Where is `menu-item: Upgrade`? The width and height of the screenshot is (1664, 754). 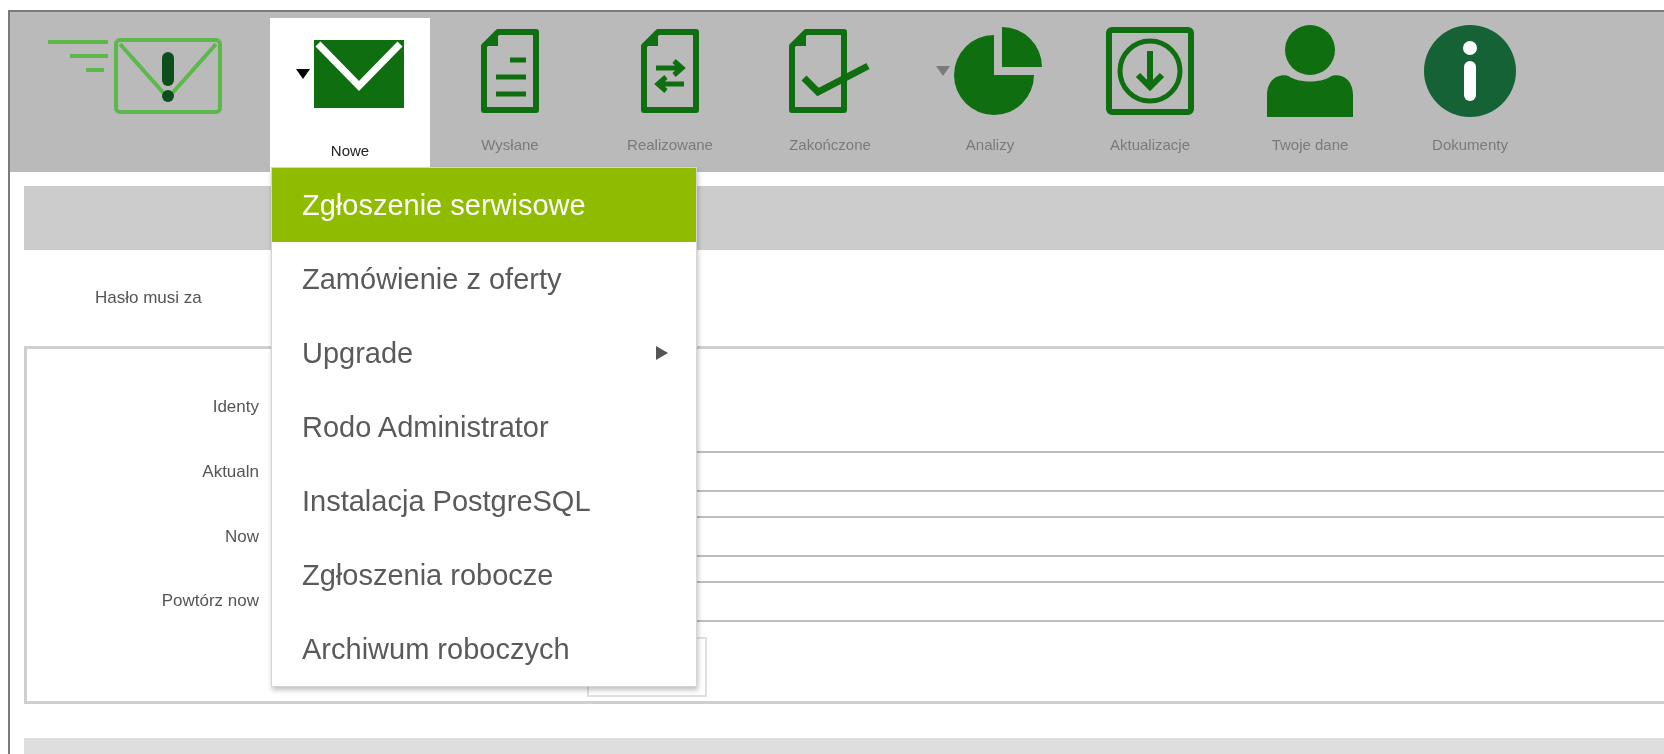
menu-item: Upgrade is located at coordinates (484, 353).